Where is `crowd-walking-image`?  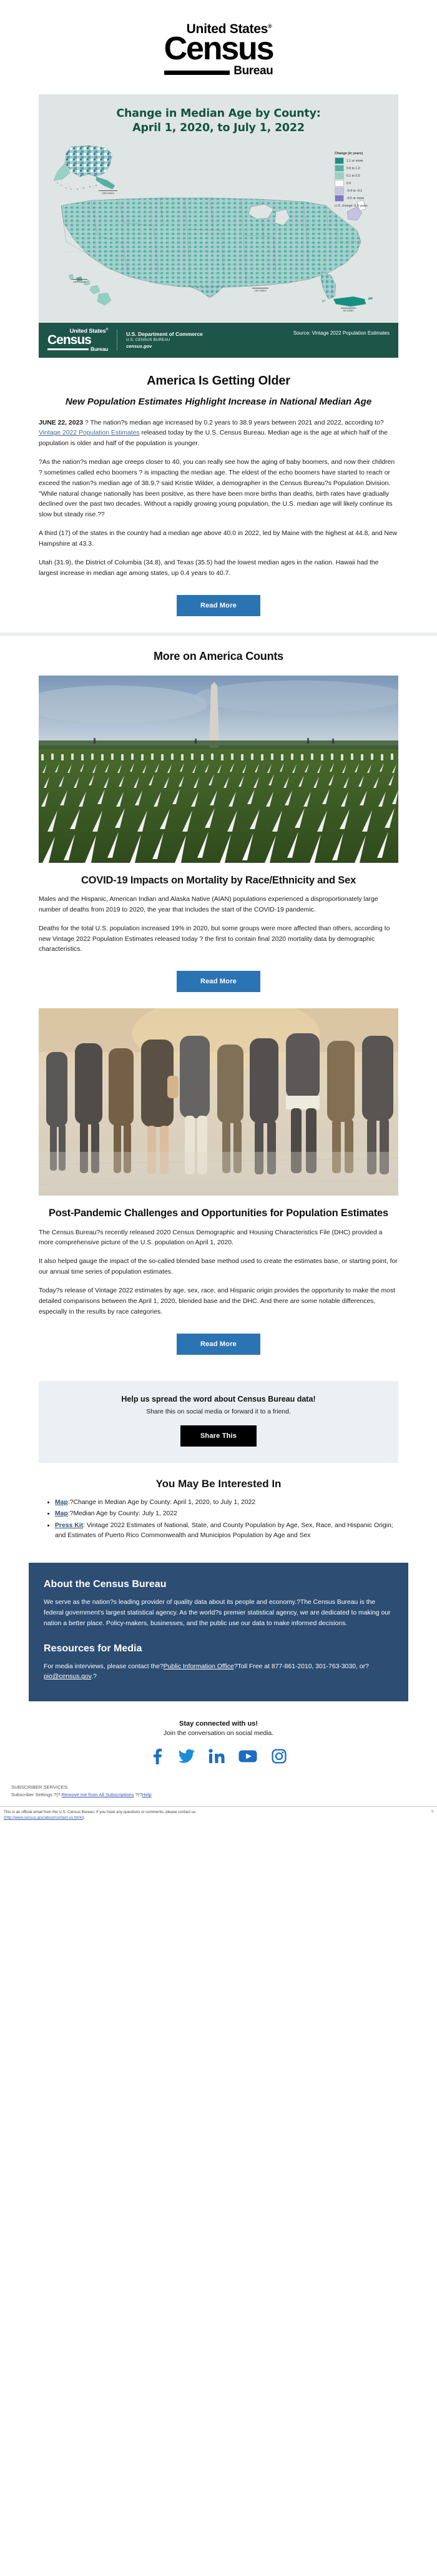
crowd-walking-image is located at coordinates (219, 1102).